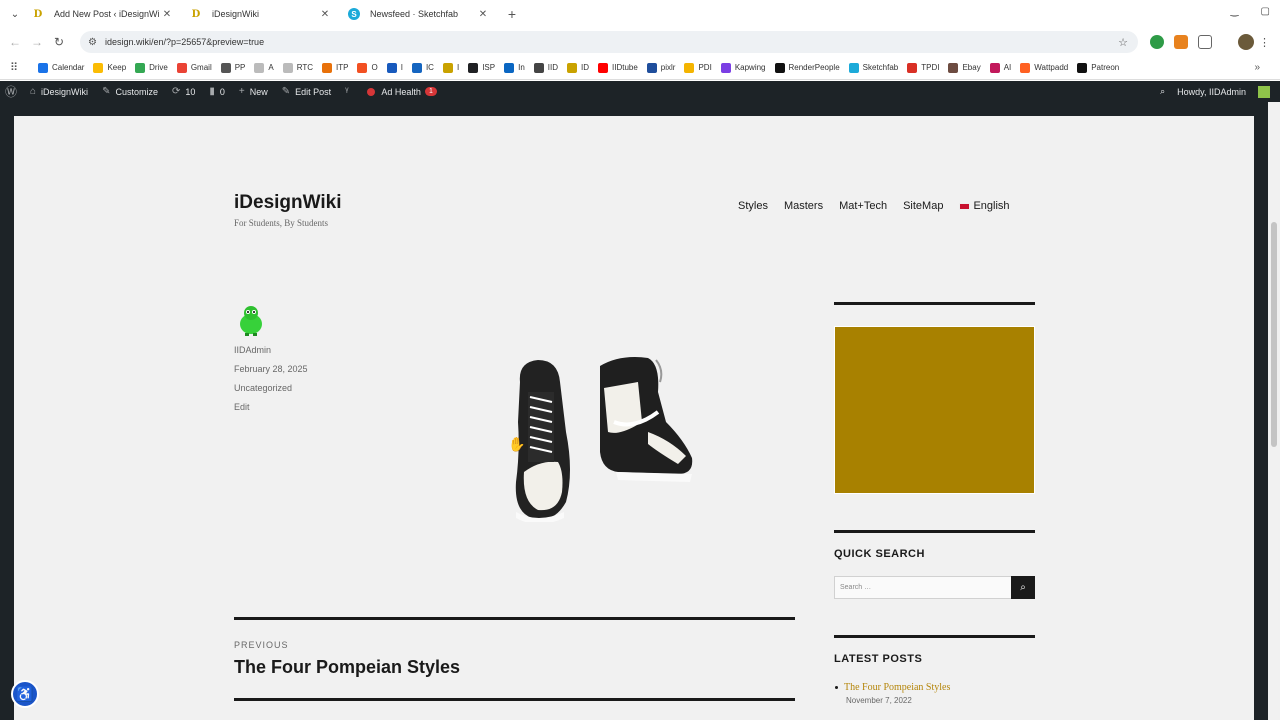 The height and width of the screenshot is (720, 1280). What do you see at coordinates (930, 67) in the screenshot?
I see `bookmark-label: TPDI` at bounding box center [930, 67].